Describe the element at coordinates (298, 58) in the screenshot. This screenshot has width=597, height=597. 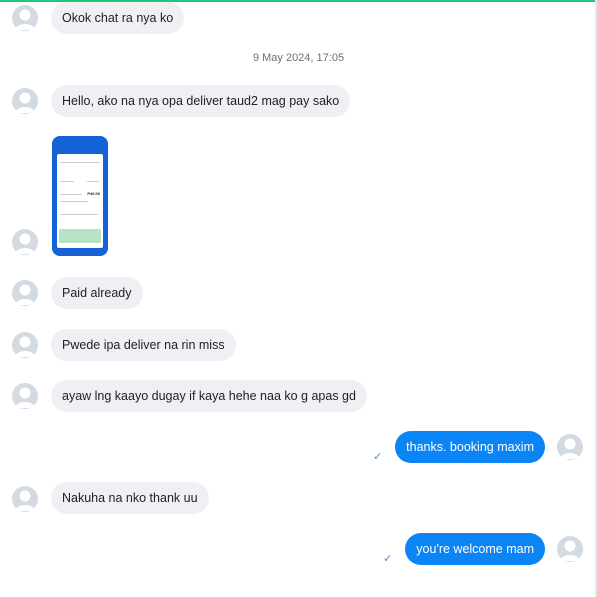
I see `date-separator: 9 May 2024, 17:05` at that location.